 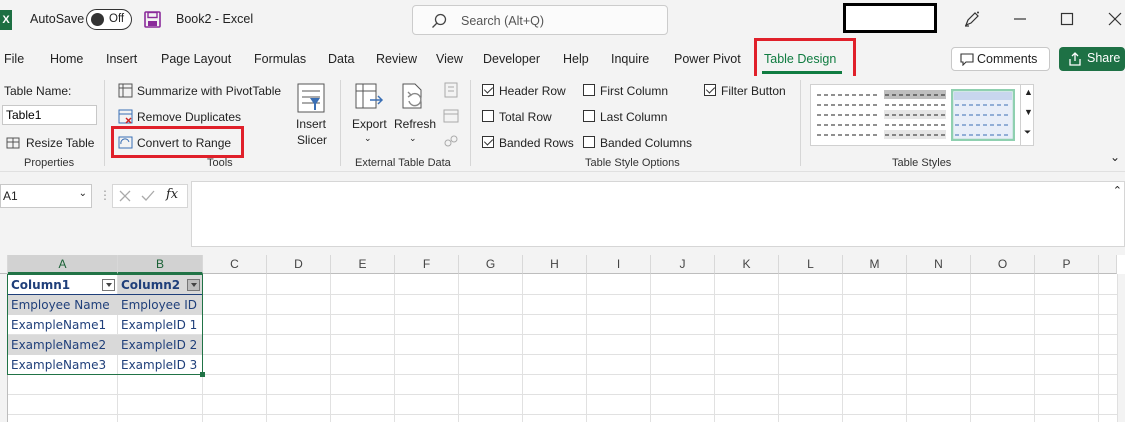 I want to click on column-header-k: K, so click(x=747, y=264).